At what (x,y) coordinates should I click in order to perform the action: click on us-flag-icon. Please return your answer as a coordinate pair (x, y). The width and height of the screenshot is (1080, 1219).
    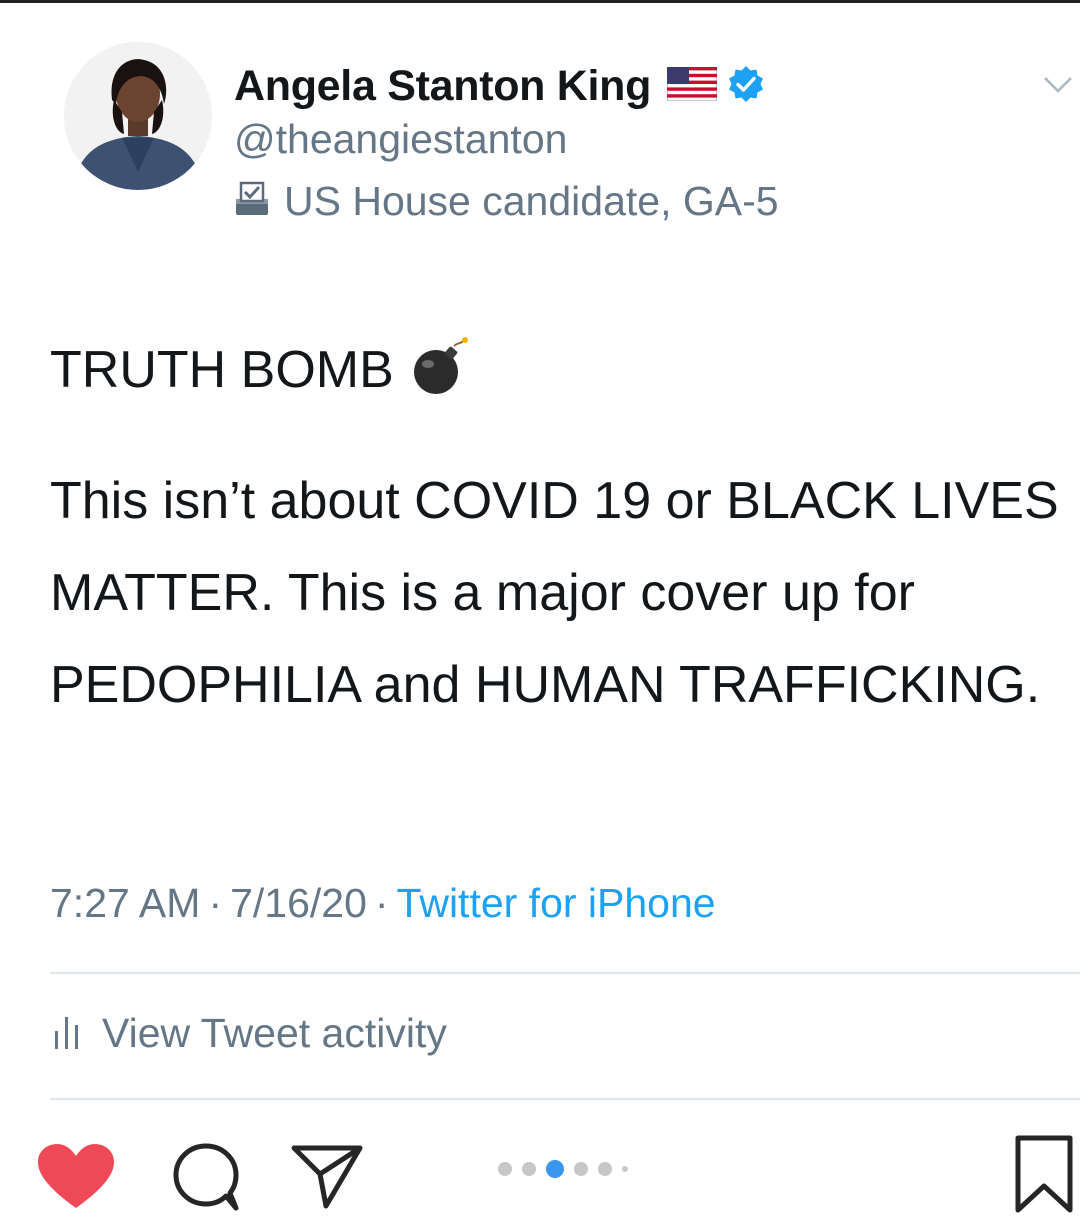
    Looking at the image, I should click on (692, 86).